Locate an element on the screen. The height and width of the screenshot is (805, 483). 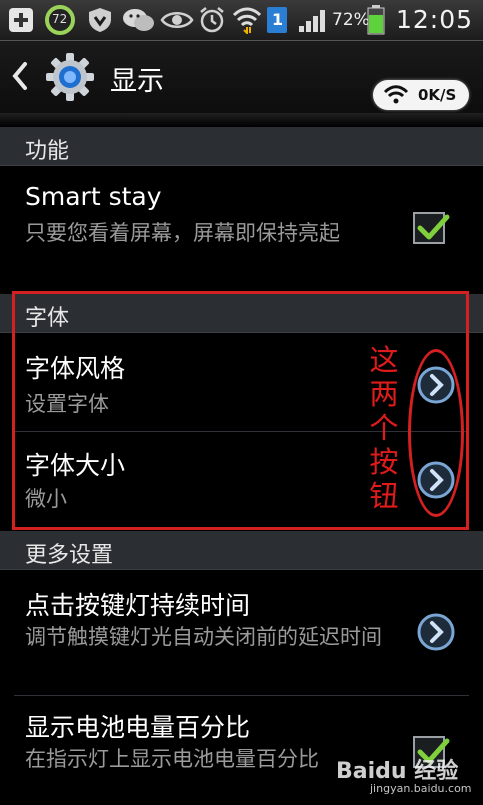
setting-title: 字体大小 is located at coordinates (75, 465).